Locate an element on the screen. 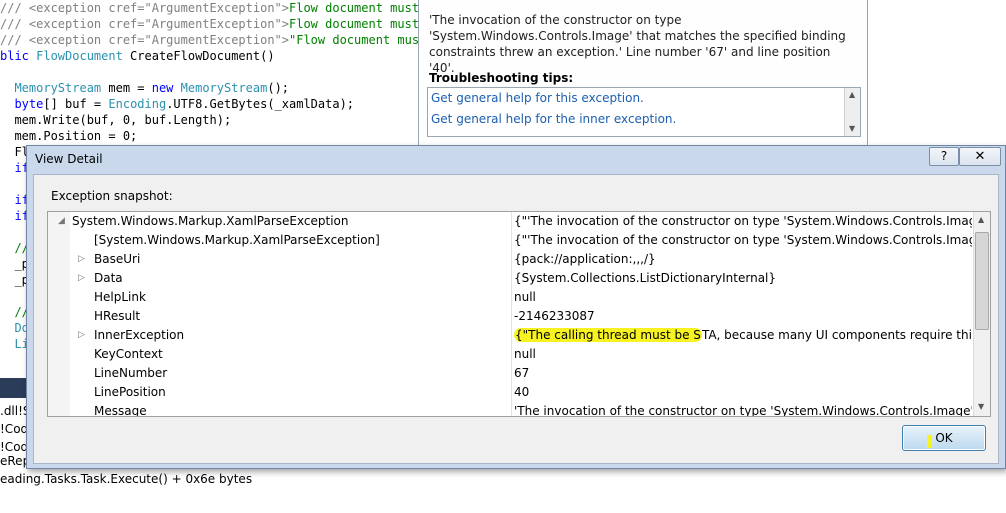 This screenshot has height=513, width=1006. property-name: Data is located at coordinates (108, 278).